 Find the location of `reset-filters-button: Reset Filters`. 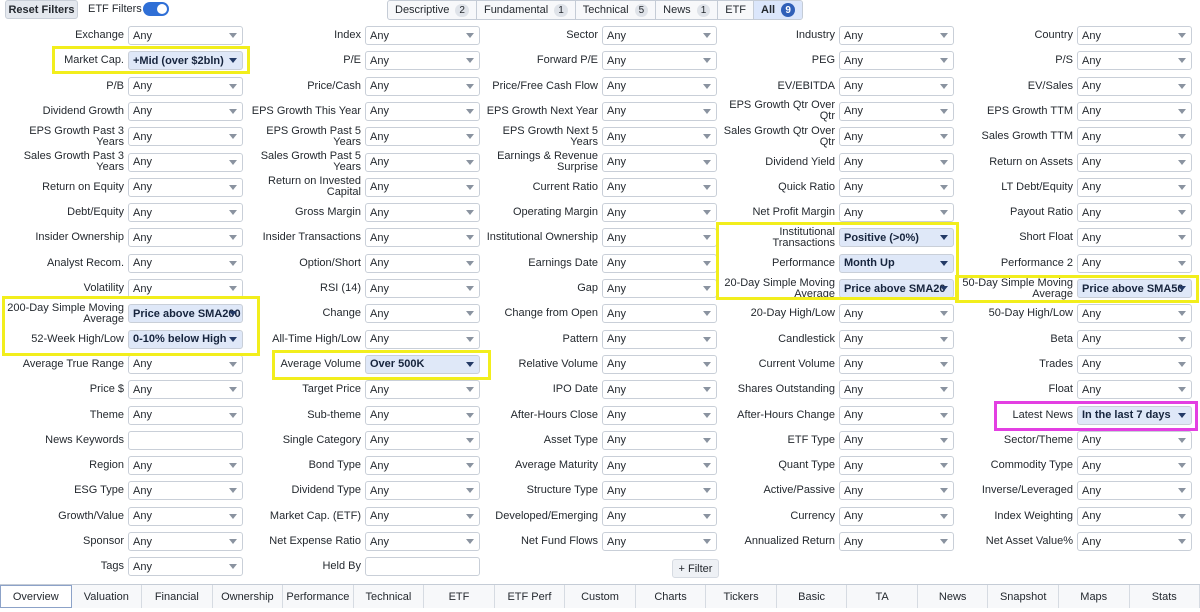

reset-filters-button: Reset Filters is located at coordinates (41, 9).